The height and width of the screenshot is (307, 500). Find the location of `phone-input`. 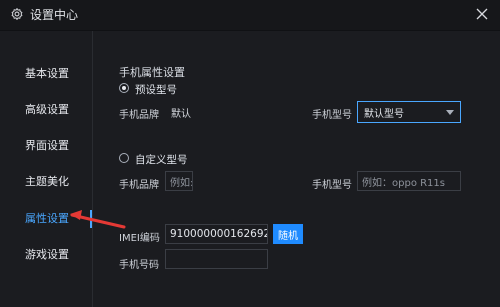

phone-input is located at coordinates (216, 259).